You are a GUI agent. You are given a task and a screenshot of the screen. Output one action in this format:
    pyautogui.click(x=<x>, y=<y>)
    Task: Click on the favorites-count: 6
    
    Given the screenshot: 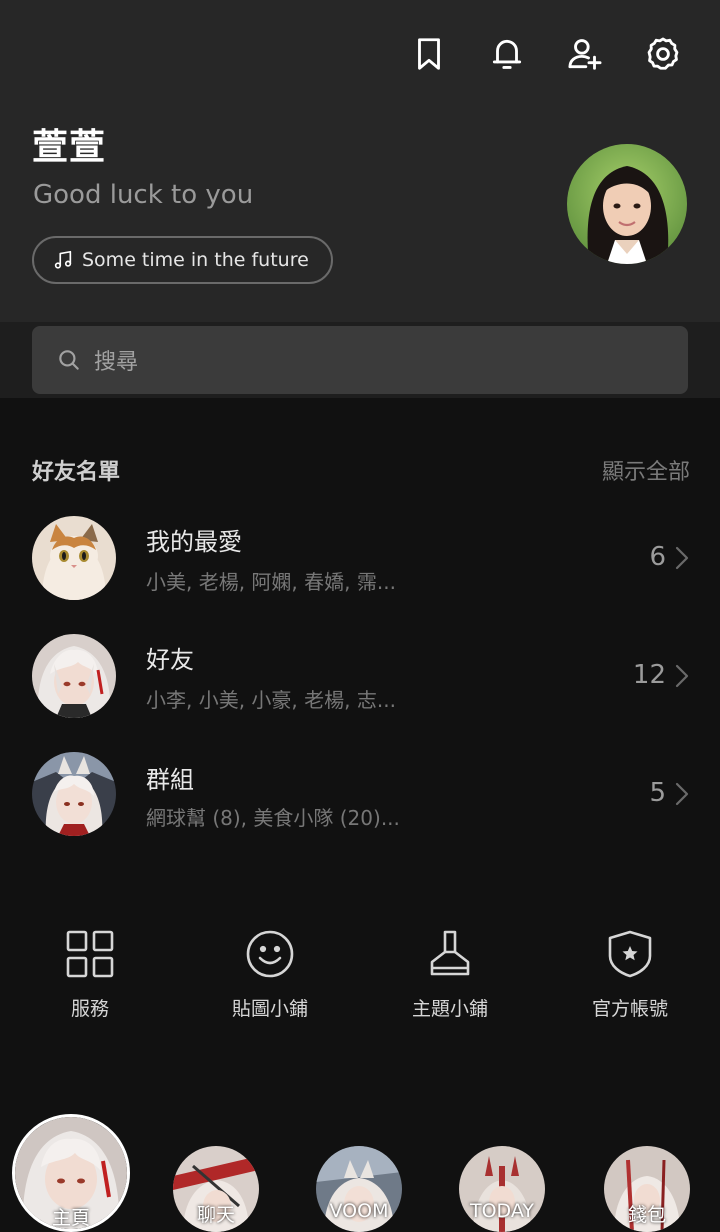 What is the action you would take?
    pyautogui.click(x=657, y=557)
    